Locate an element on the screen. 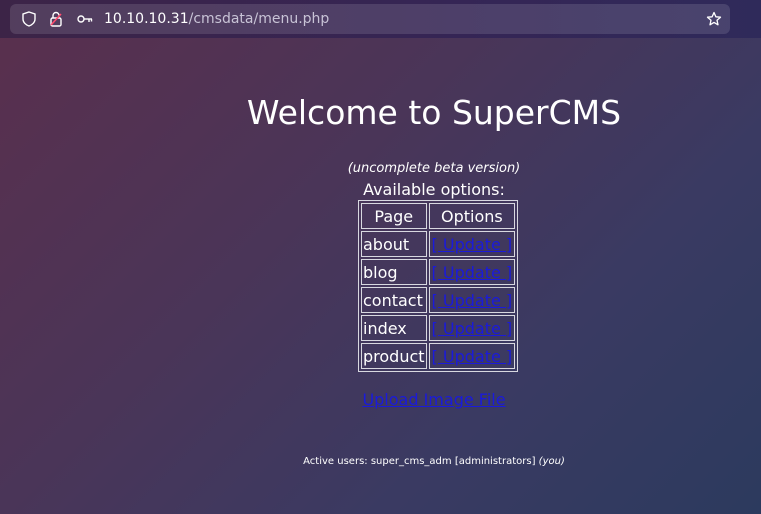 Image resolution: width=761 pixels, height=514 pixels. page-name-cell: blog is located at coordinates (394, 272).